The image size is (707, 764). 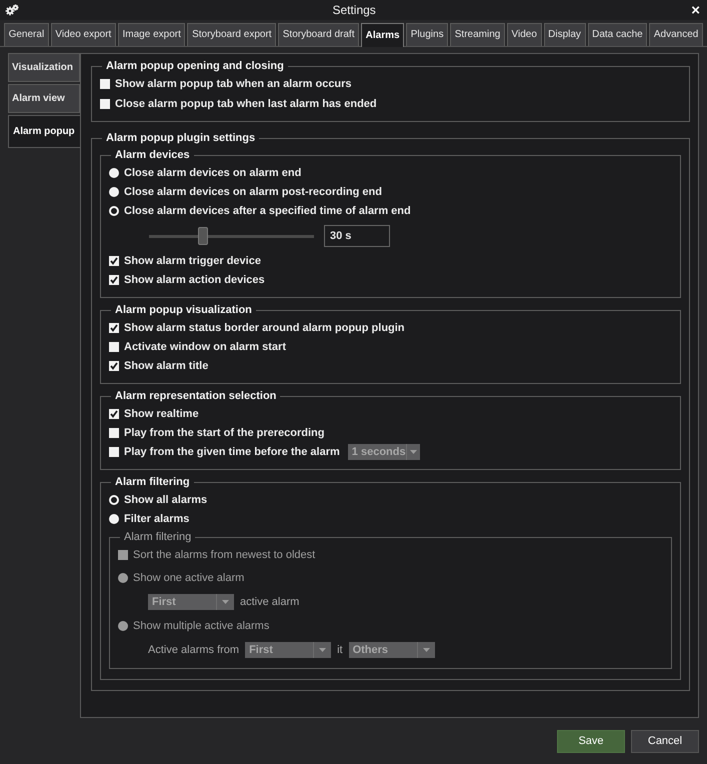 I want to click on slider-thumb, so click(x=203, y=235).